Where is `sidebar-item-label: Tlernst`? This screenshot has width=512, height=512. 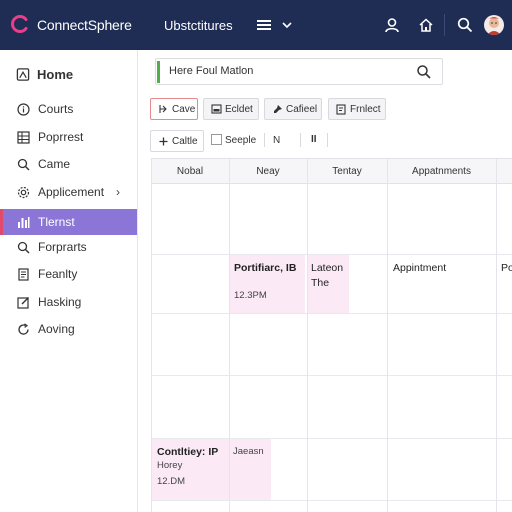 sidebar-item-label: Tlernst is located at coordinates (56, 222).